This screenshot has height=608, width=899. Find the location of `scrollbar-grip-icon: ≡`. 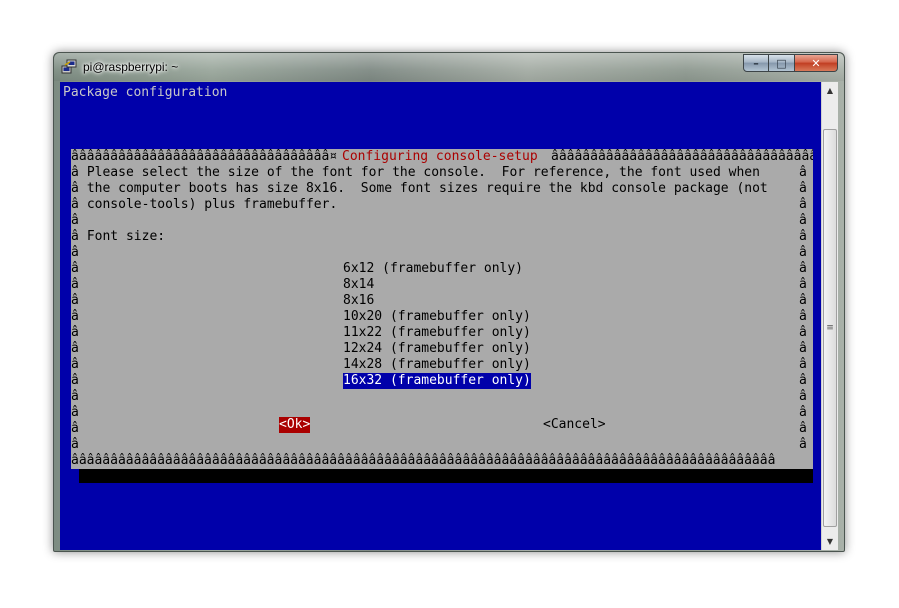

scrollbar-grip-icon: ≡ is located at coordinates (830, 328).